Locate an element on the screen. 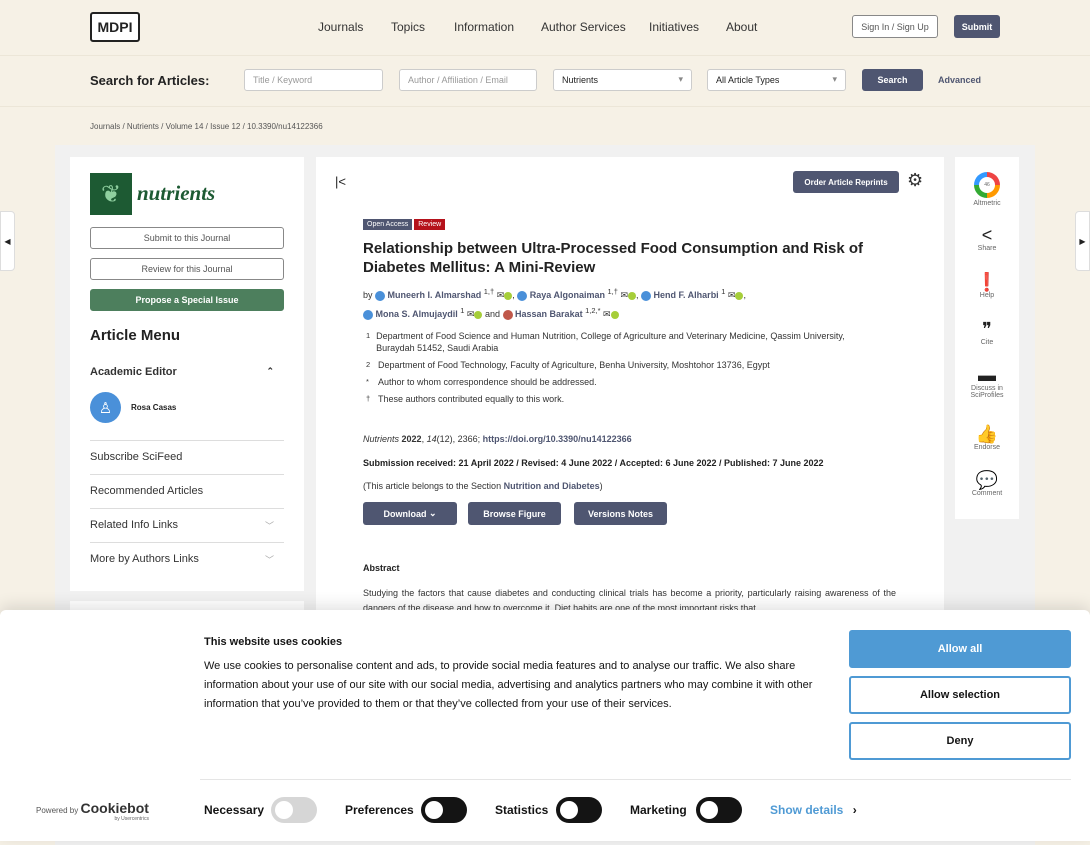 The image size is (1090, 845). author-input: Author / Affiliation / Email is located at coordinates (468, 80).